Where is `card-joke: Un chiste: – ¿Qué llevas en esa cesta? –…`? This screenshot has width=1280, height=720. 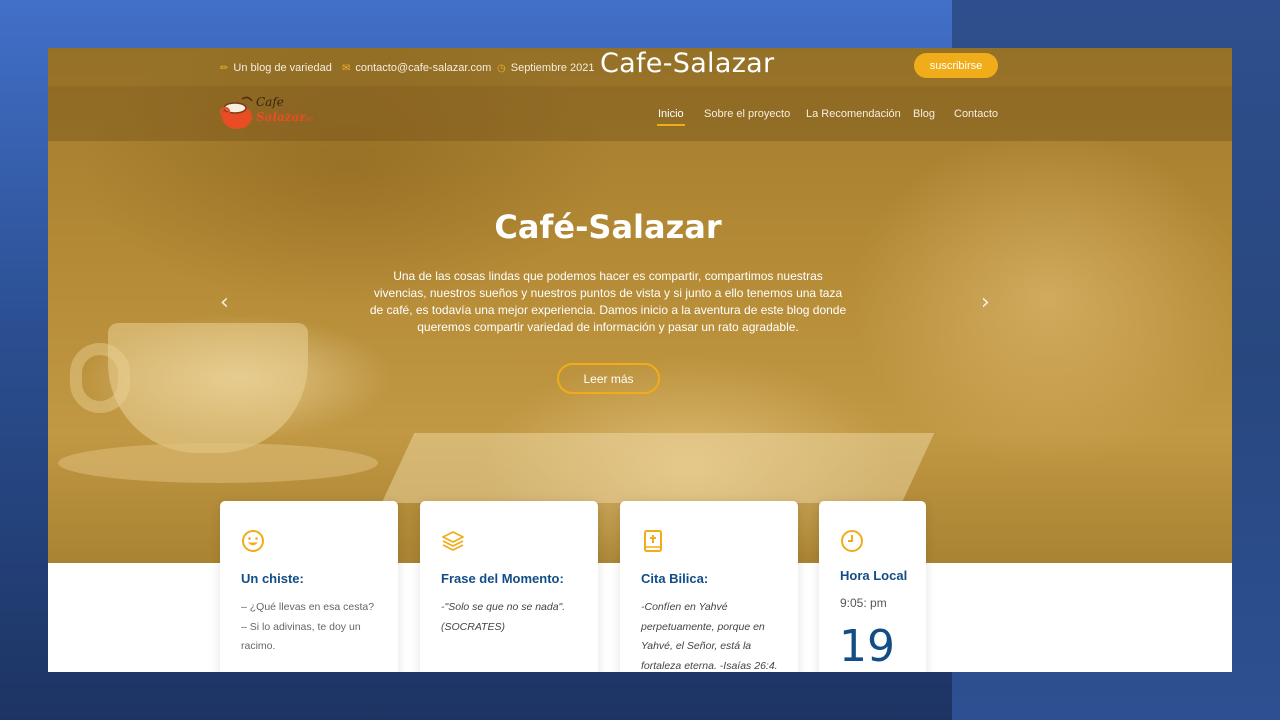 card-joke: Un chiste: – ¿Qué llevas en esa cesta? –… is located at coordinates (309, 586).